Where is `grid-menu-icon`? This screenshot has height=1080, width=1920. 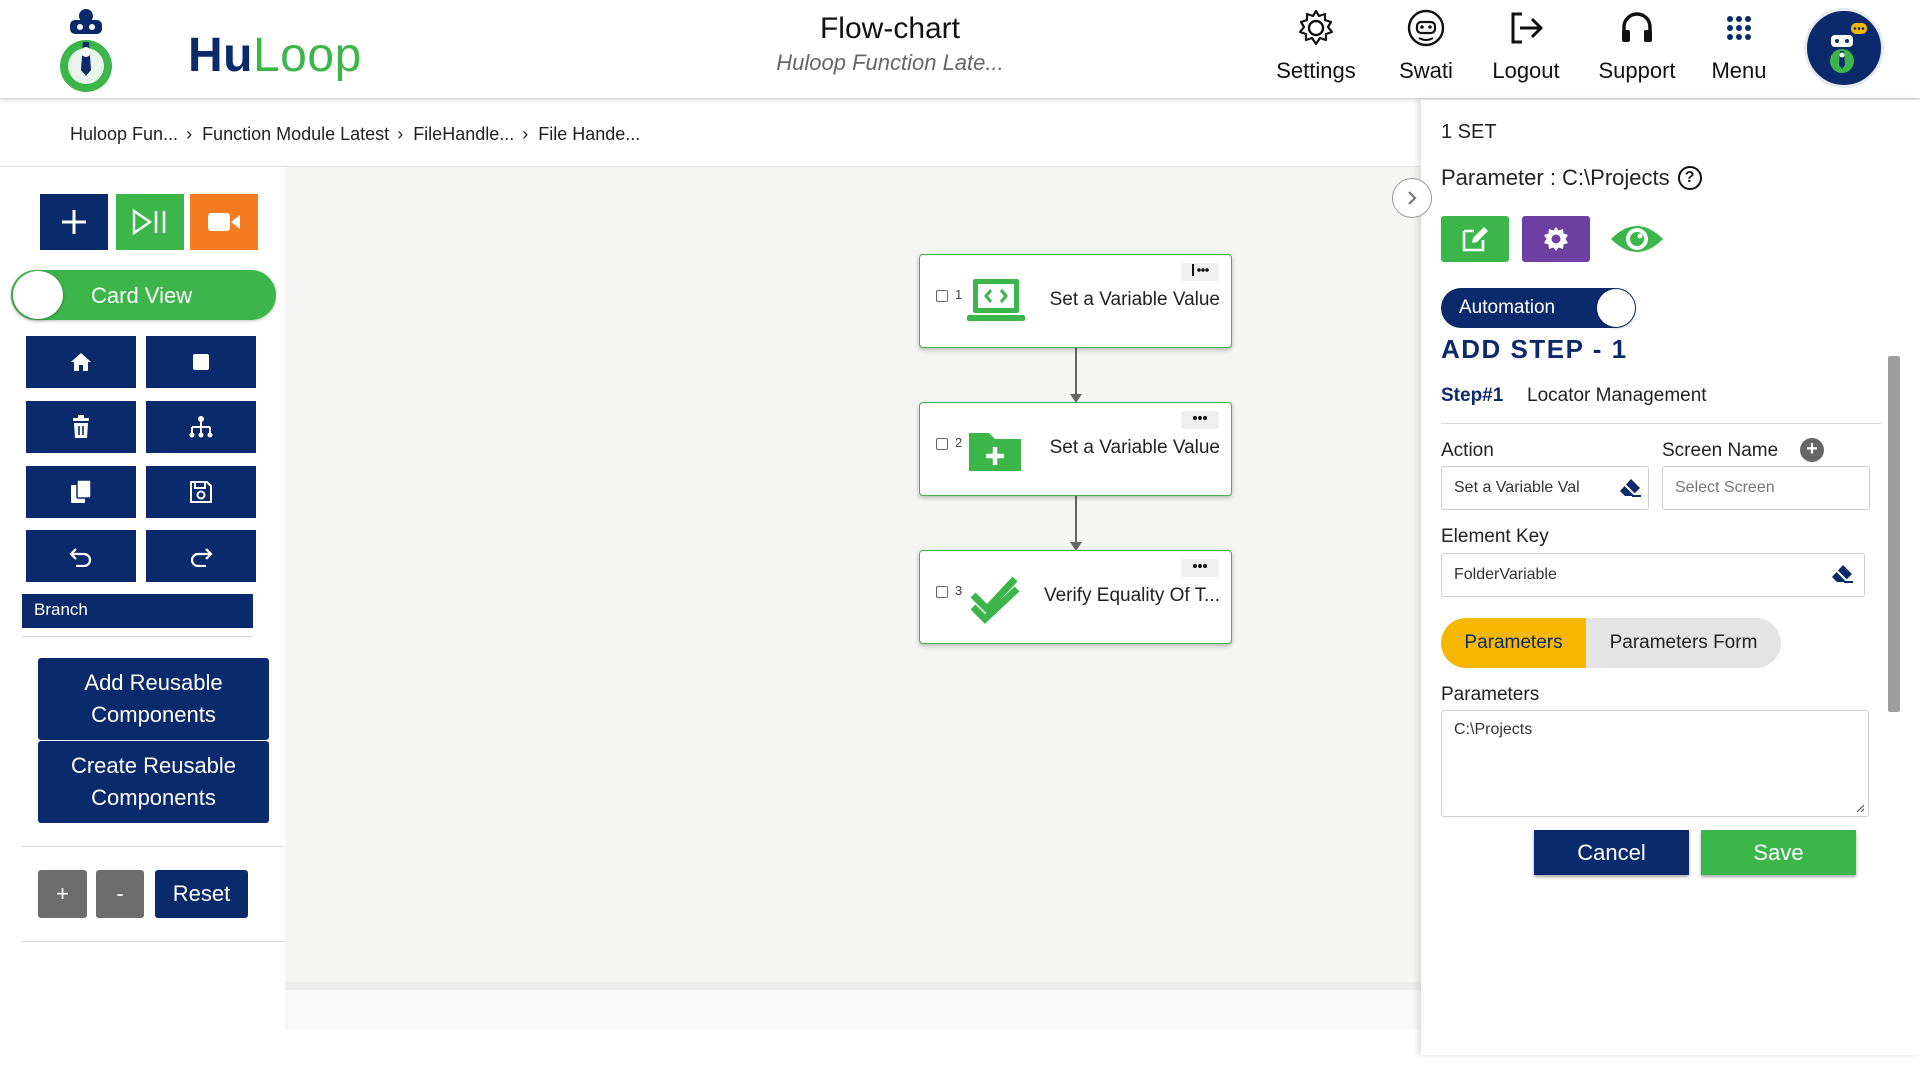 grid-menu-icon is located at coordinates (1739, 28).